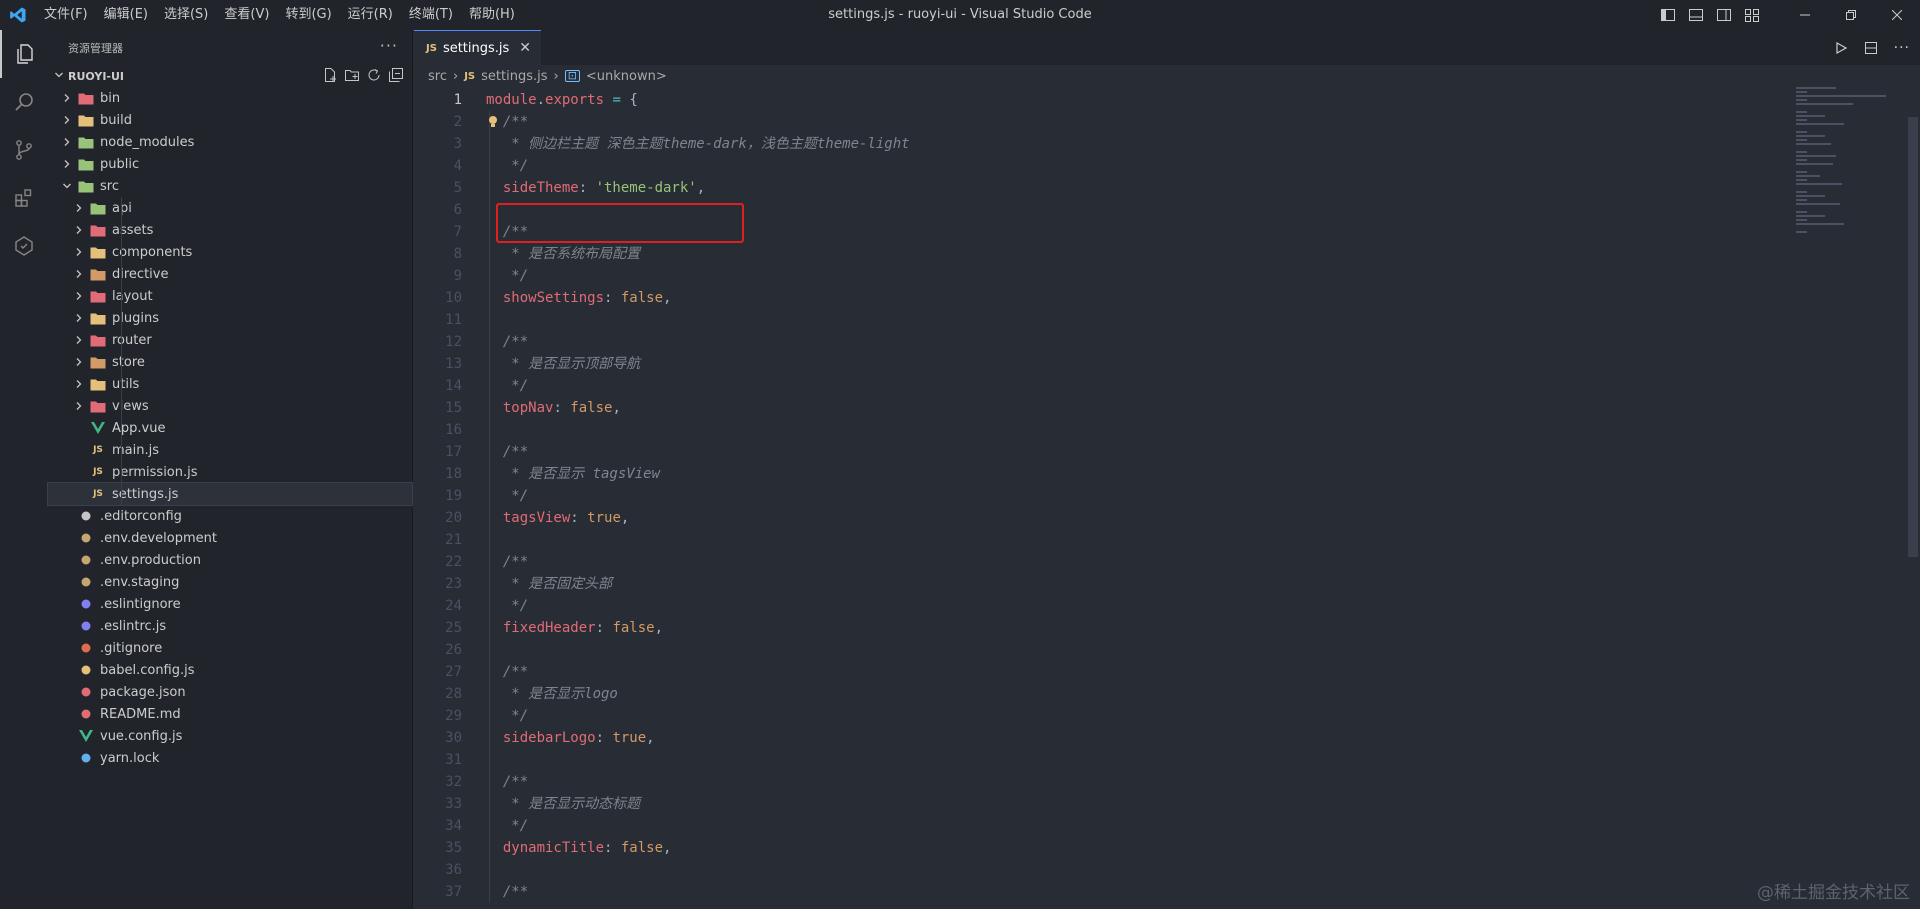 This screenshot has height=909, width=1920. Describe the element at coordinates (1064, 760) in the screenshot. I see `code-line: 31` at that location.